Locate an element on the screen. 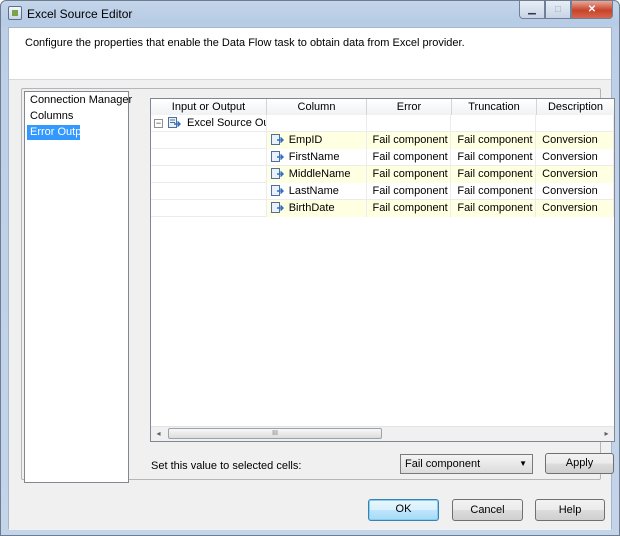 Image resolution: width=620 pixels, height=536 pixels. nav-item-columns: Columns is located at coordinates (76, 116).